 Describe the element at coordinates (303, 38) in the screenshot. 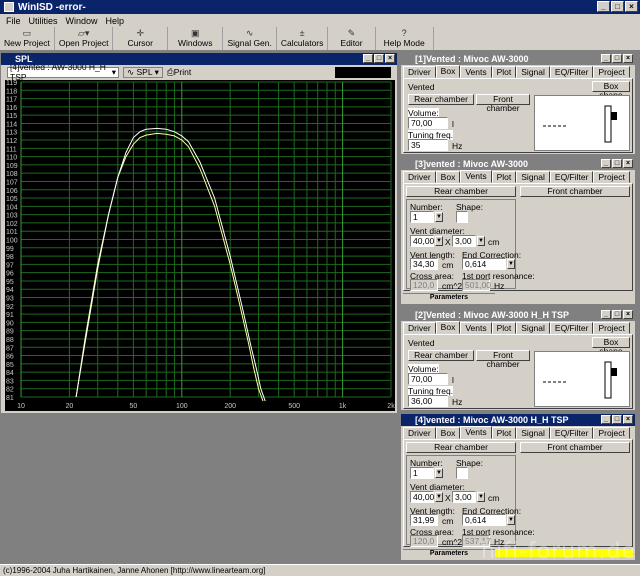

I see `calculators-button: ± Calculators` at that location.